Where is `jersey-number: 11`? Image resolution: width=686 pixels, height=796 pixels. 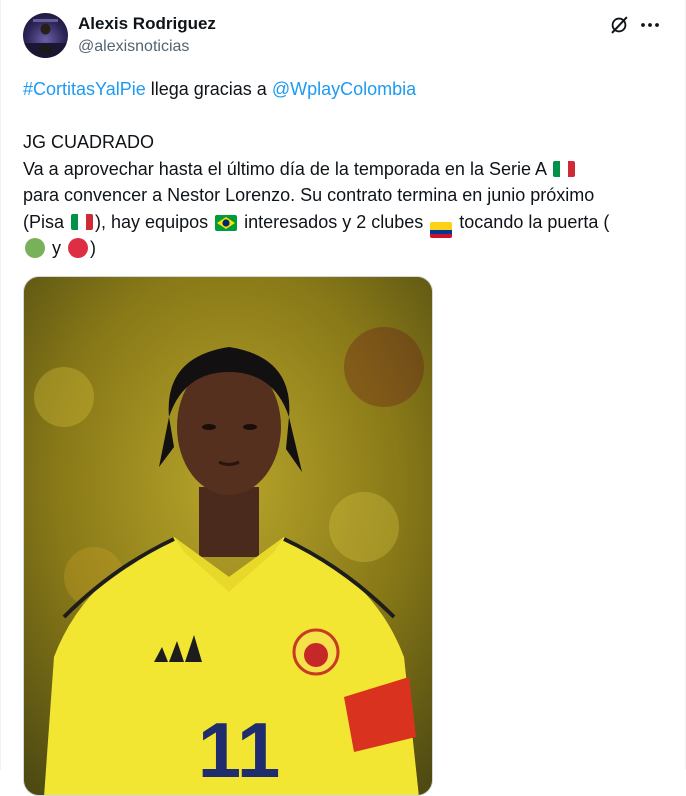 jersey-number: 11 is located at coordinates (239, 750).